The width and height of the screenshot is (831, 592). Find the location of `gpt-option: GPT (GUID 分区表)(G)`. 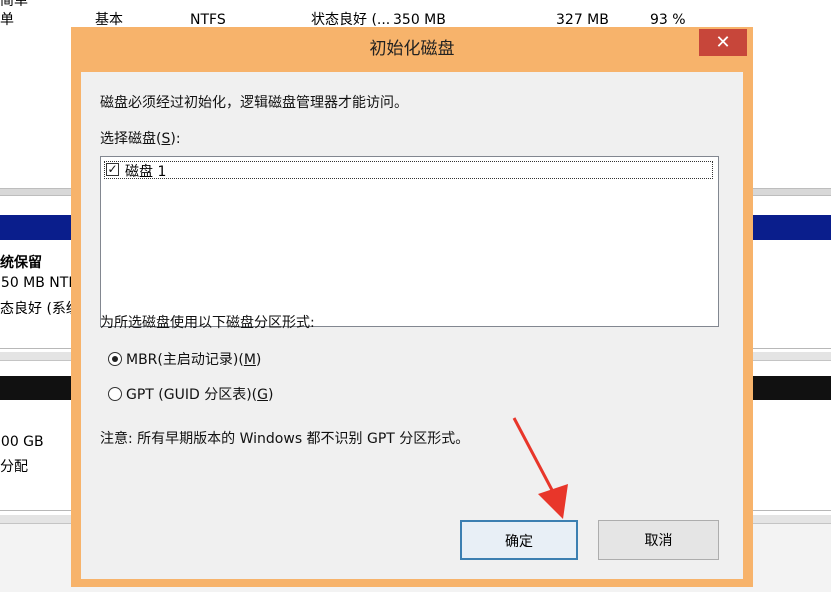

gpt-option: GPT (GUID 分区表)(G) is located at coordinates (218, 394).